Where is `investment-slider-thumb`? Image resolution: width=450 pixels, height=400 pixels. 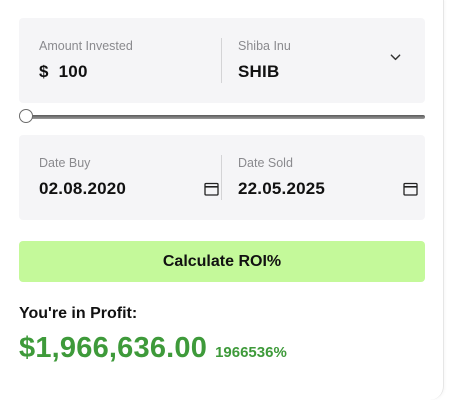
investment-slider-thumb is located at coordinates (26, 116).